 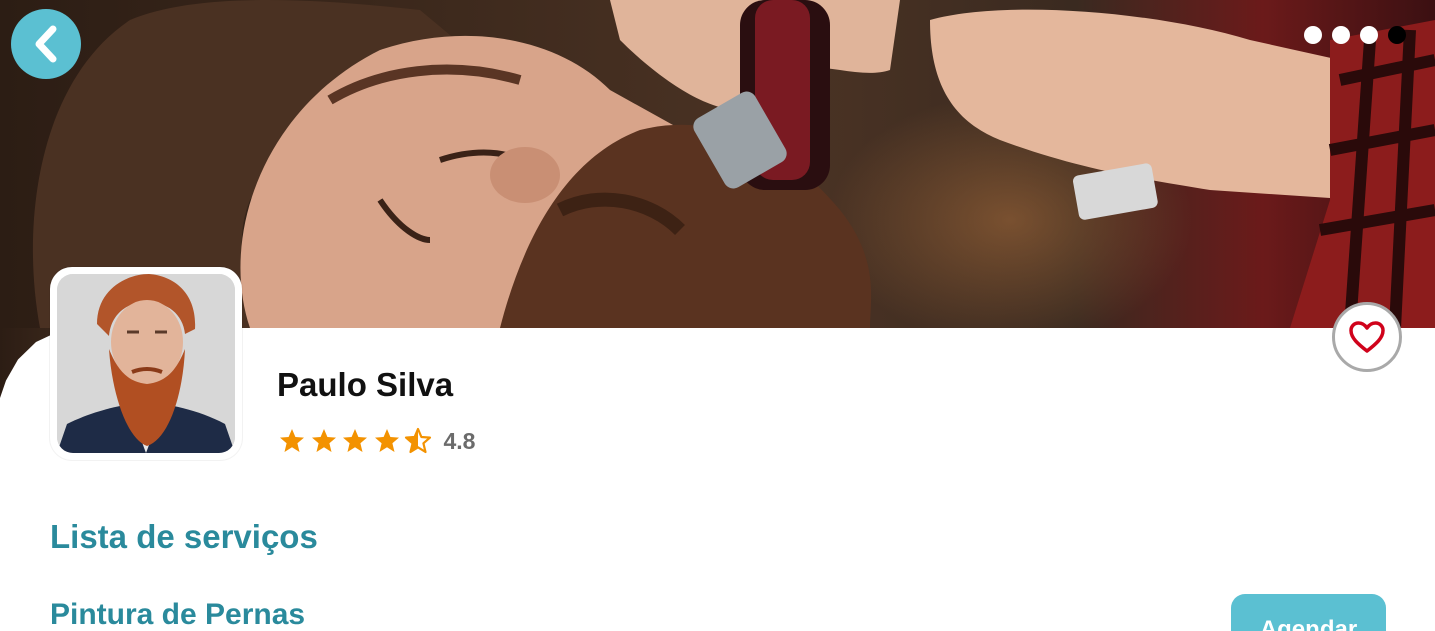 What do you see at coordinates (184, 536) in the screenshot?
I see `services-section-title: Lista de serviços` at bounding box center [184, 536].